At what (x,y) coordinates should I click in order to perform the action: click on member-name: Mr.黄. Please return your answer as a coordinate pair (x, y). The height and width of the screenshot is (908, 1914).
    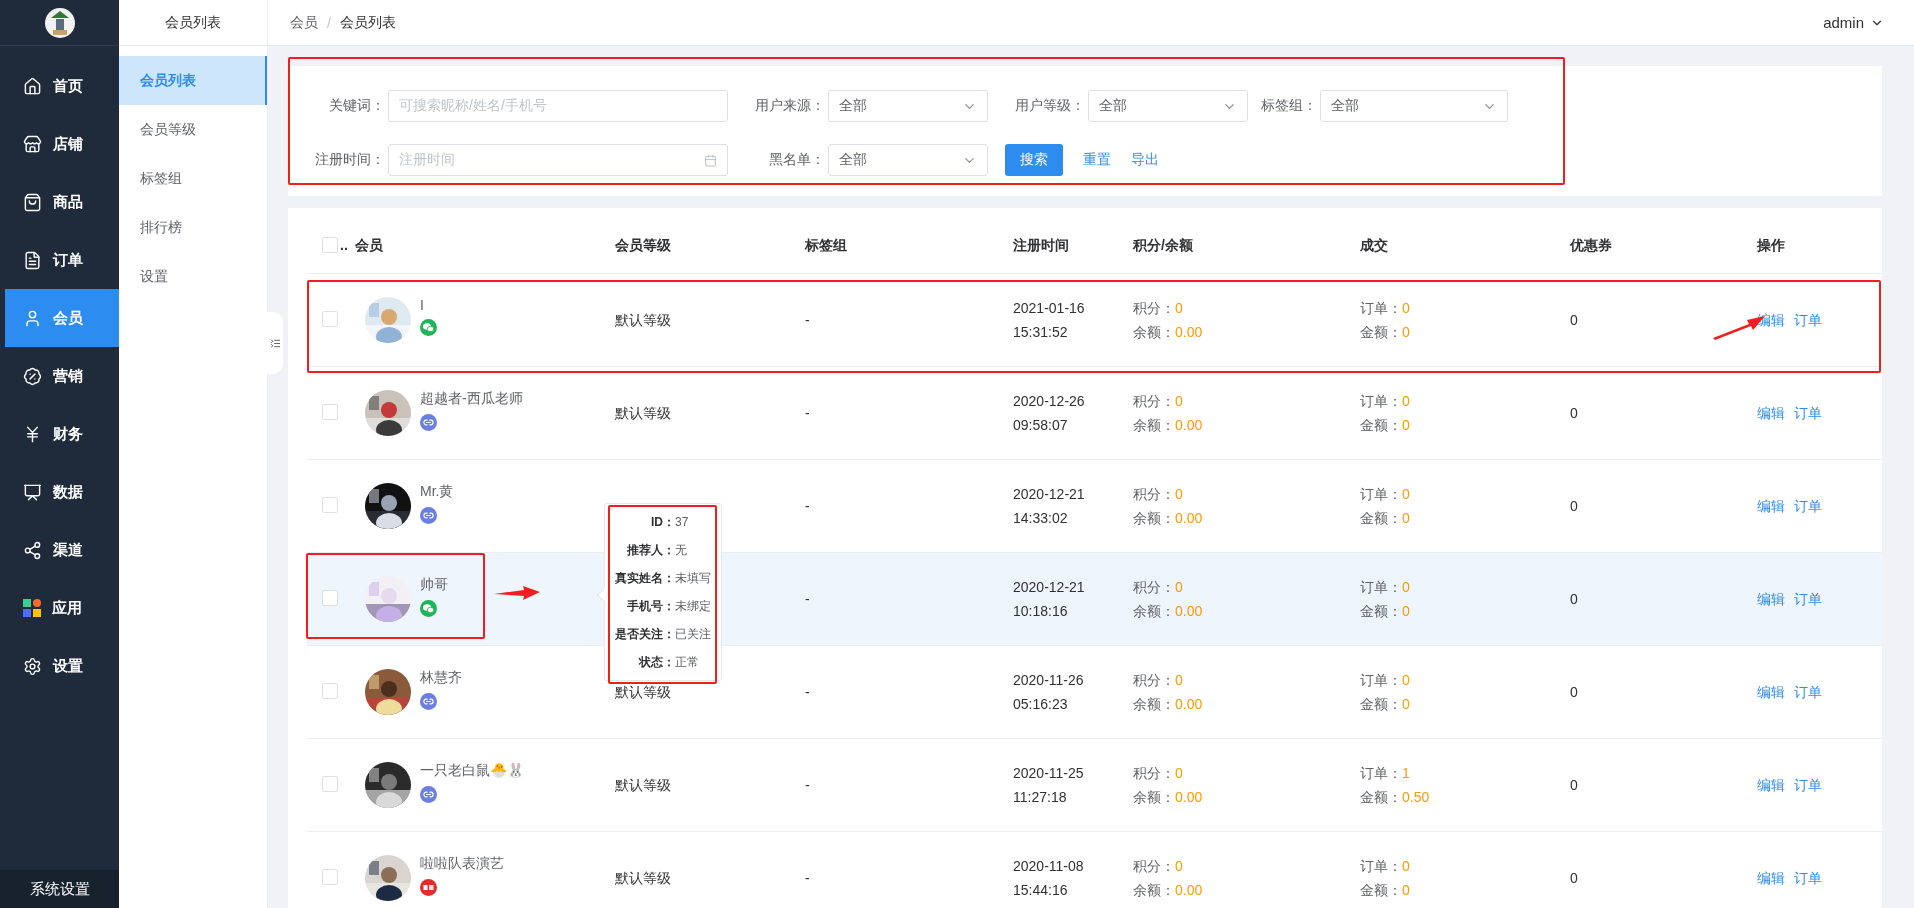
    Looking at the image, I should click on (437, 492).